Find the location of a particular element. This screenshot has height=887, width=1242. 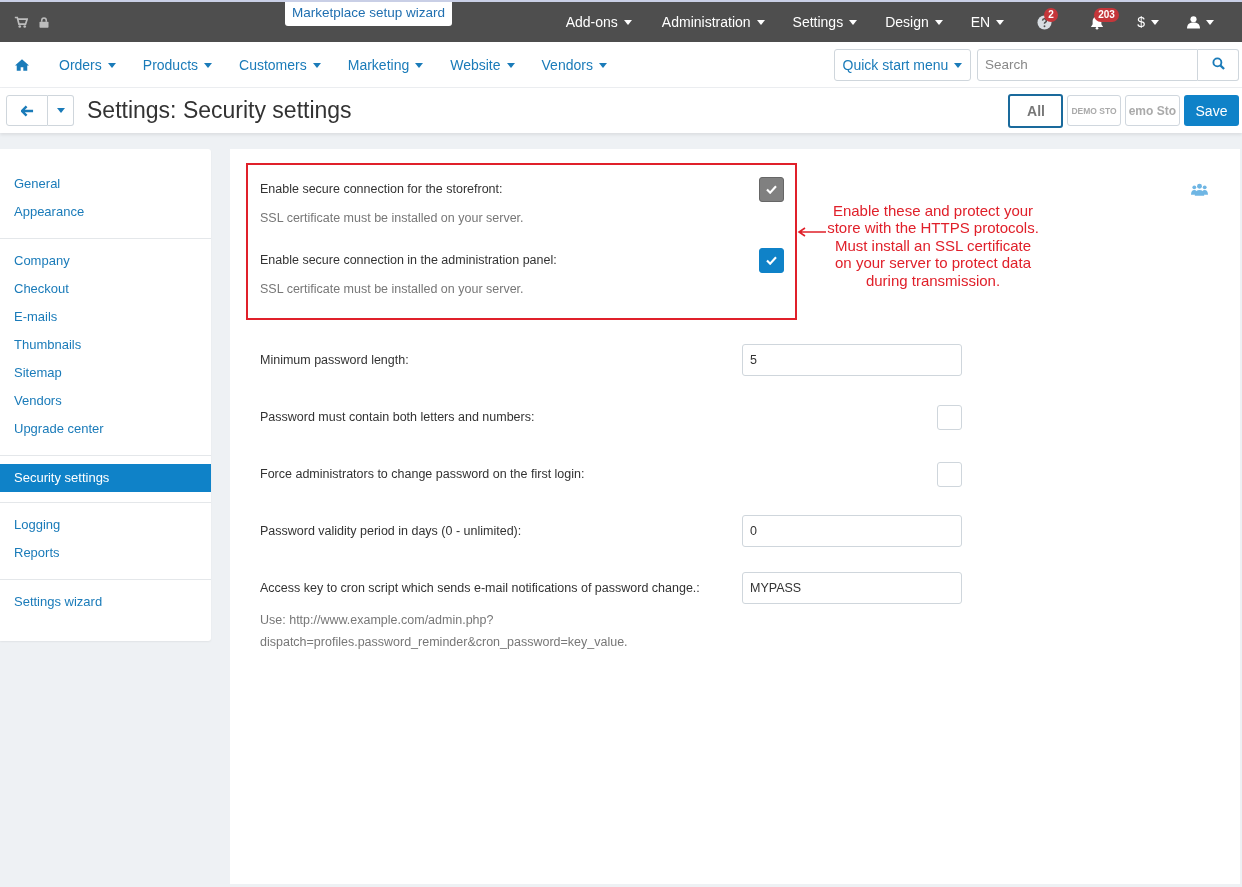

sidebar-item: Upgrade center is located at coordinates (105, 431).